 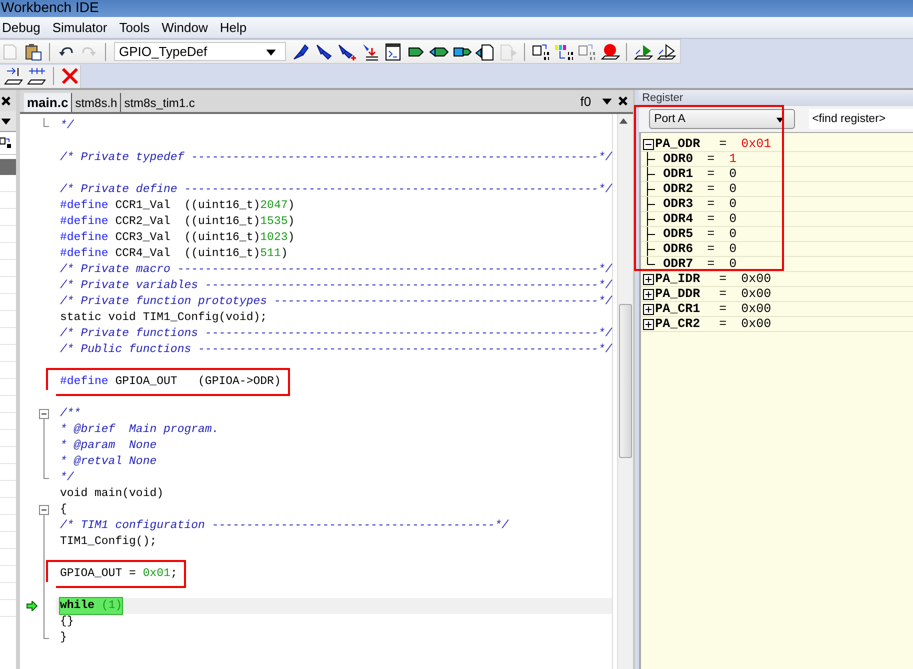 What do you see at coordinates (777, 189) in the screenshot?
I see `register-row: ODR2 = 0` at bounding box center [777, 189].